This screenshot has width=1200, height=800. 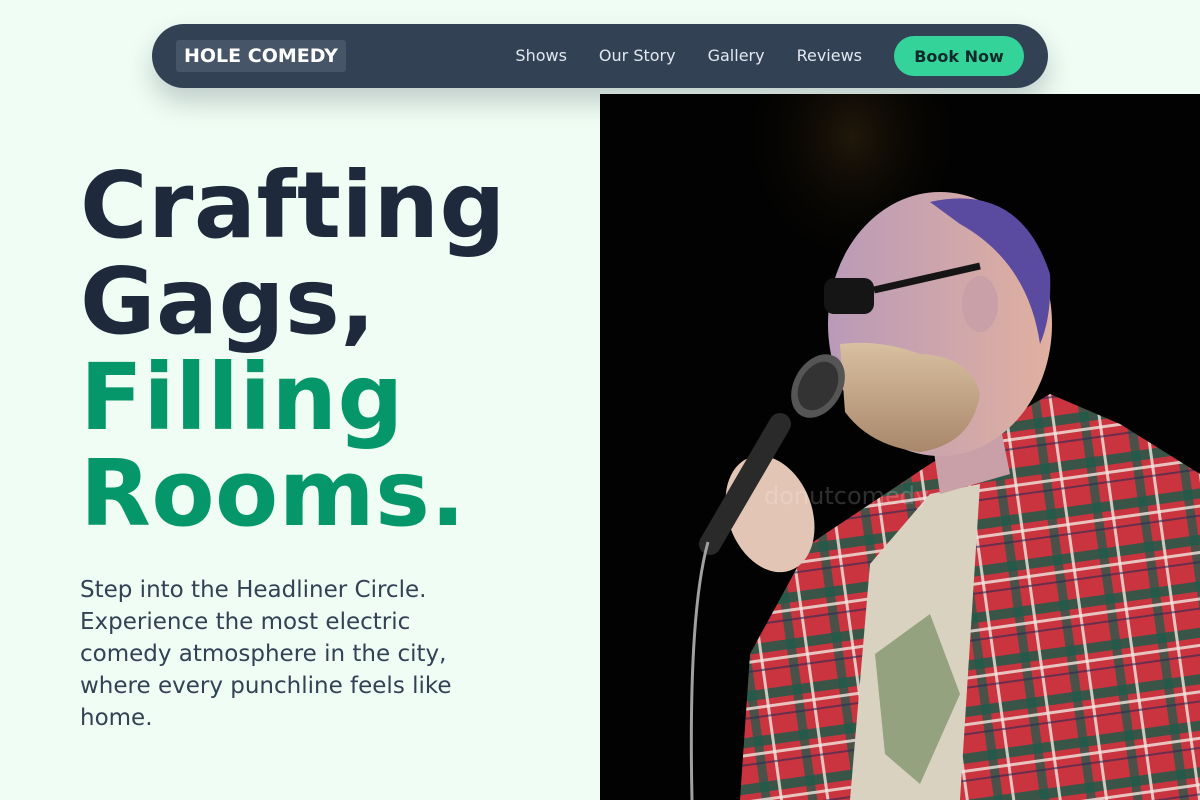 What do you see at coordinates (959, 56) in the screenshot?
I see `book-now-button: Book Now` at bounding box center [959, 56].